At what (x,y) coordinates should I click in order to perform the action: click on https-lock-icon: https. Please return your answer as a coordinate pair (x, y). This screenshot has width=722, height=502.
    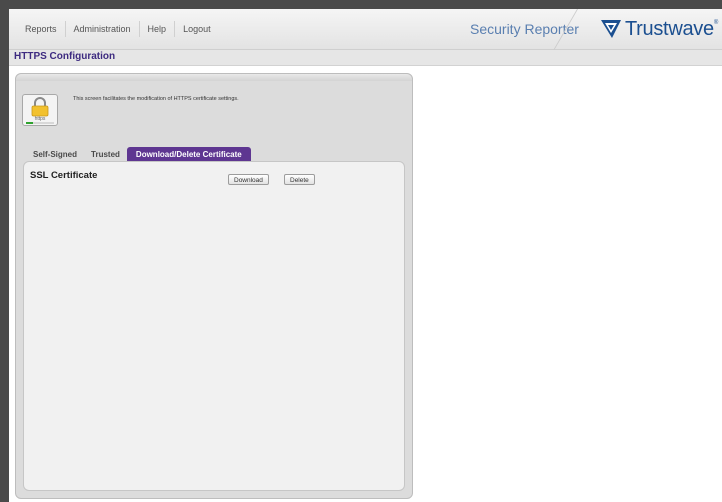
    Looking at the image, I should click on (40, 110).